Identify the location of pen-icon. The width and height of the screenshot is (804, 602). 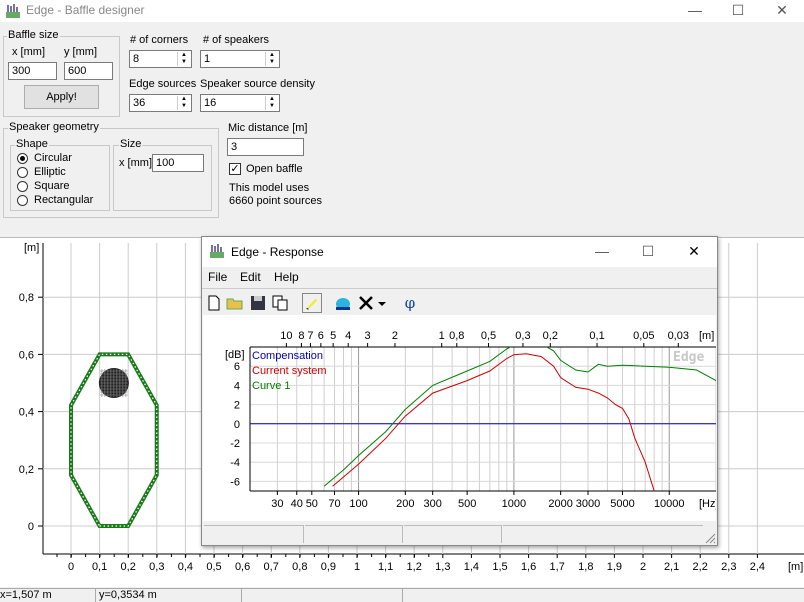
(312, 303).